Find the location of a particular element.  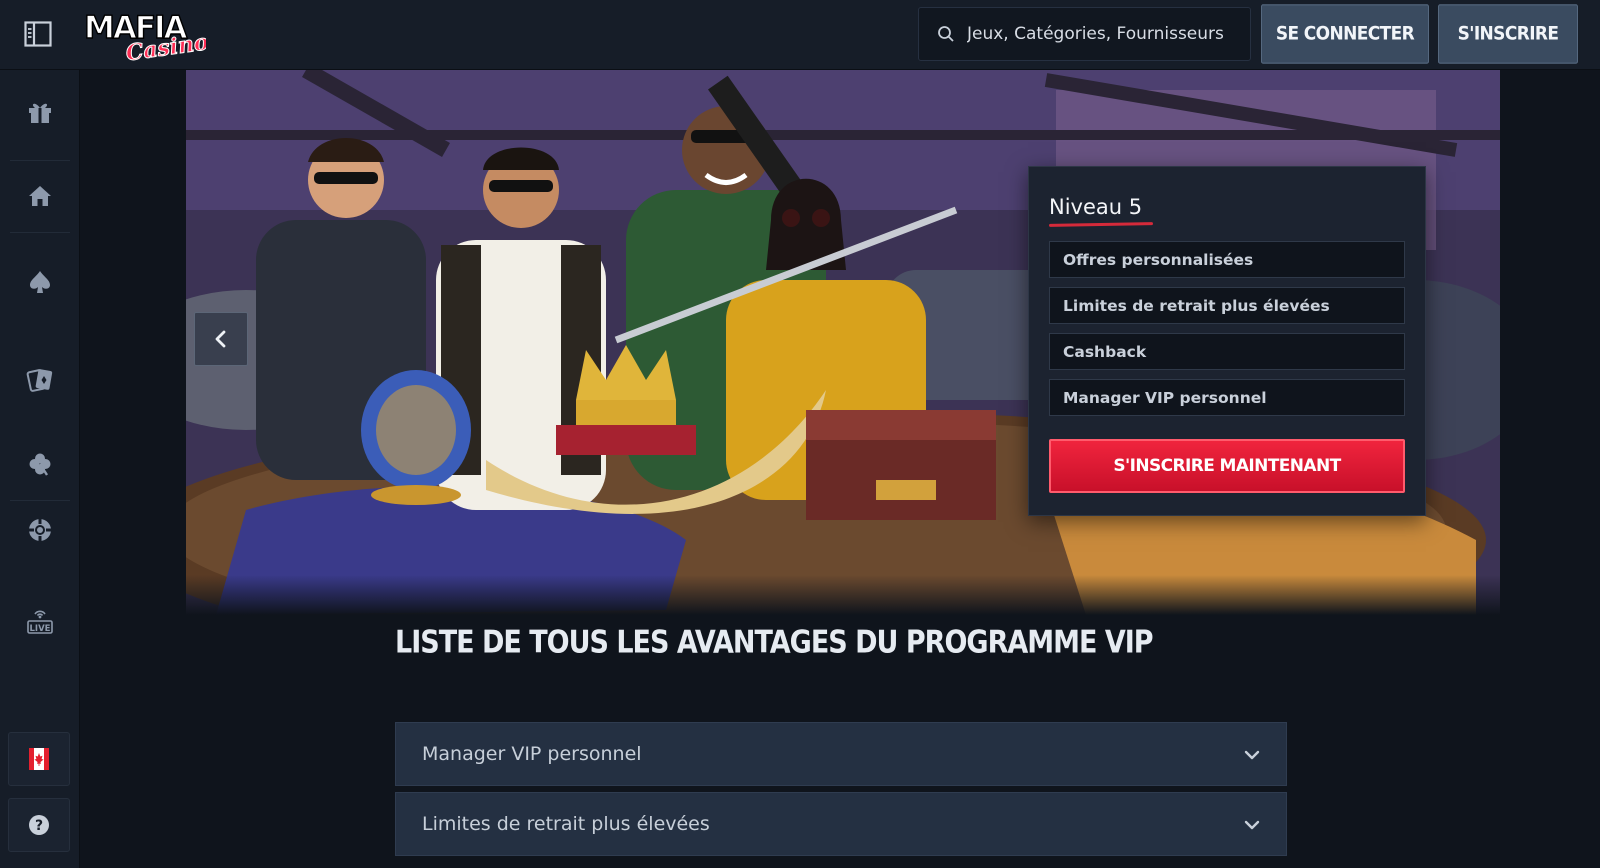

help-button: ? is located at coordinates (39, 825).